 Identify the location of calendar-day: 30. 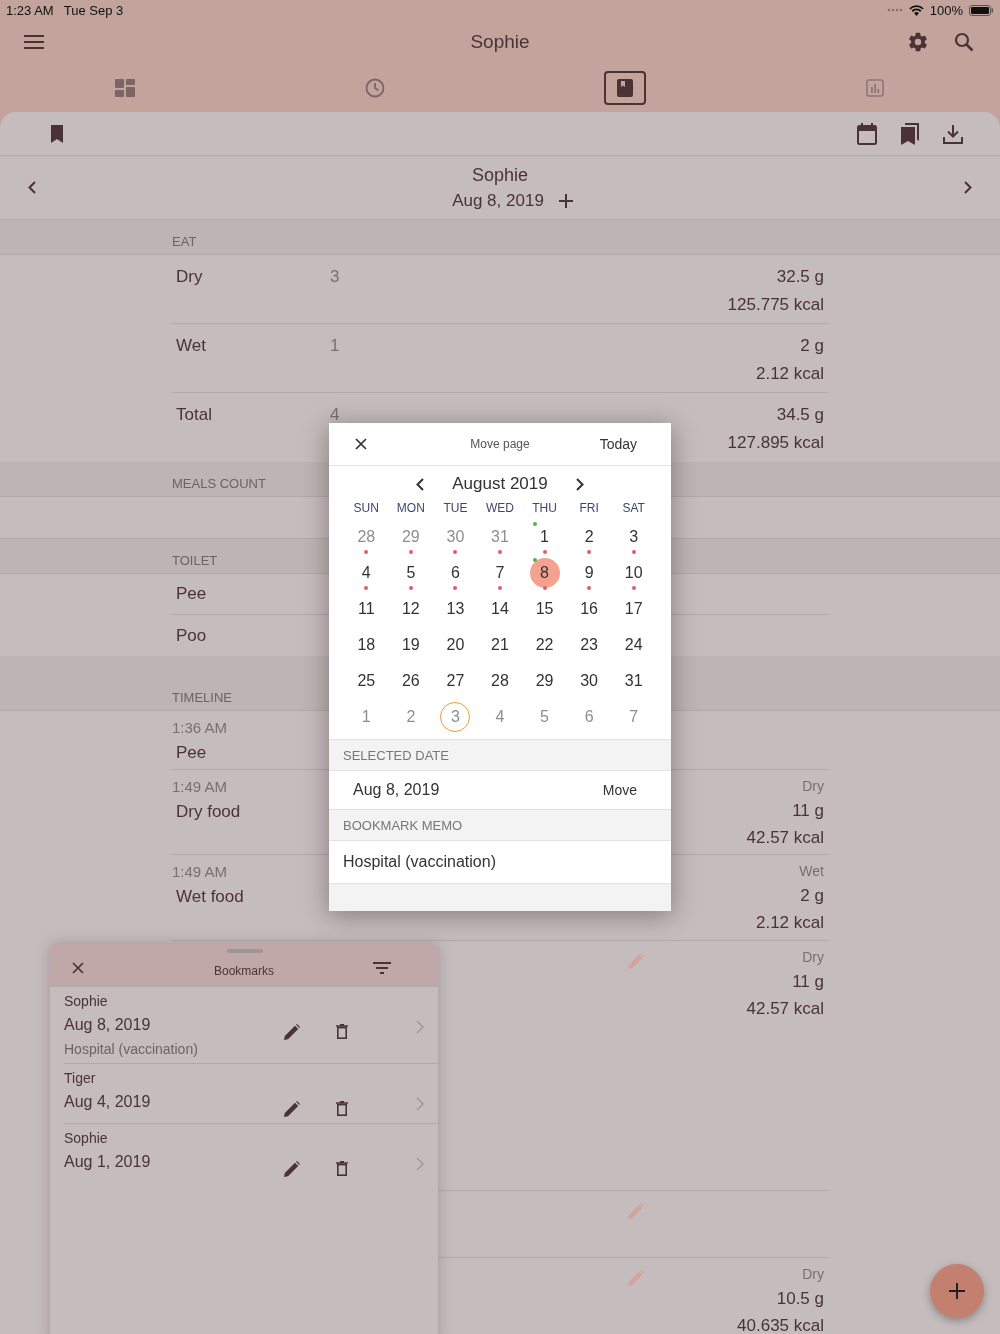
(589, 681).